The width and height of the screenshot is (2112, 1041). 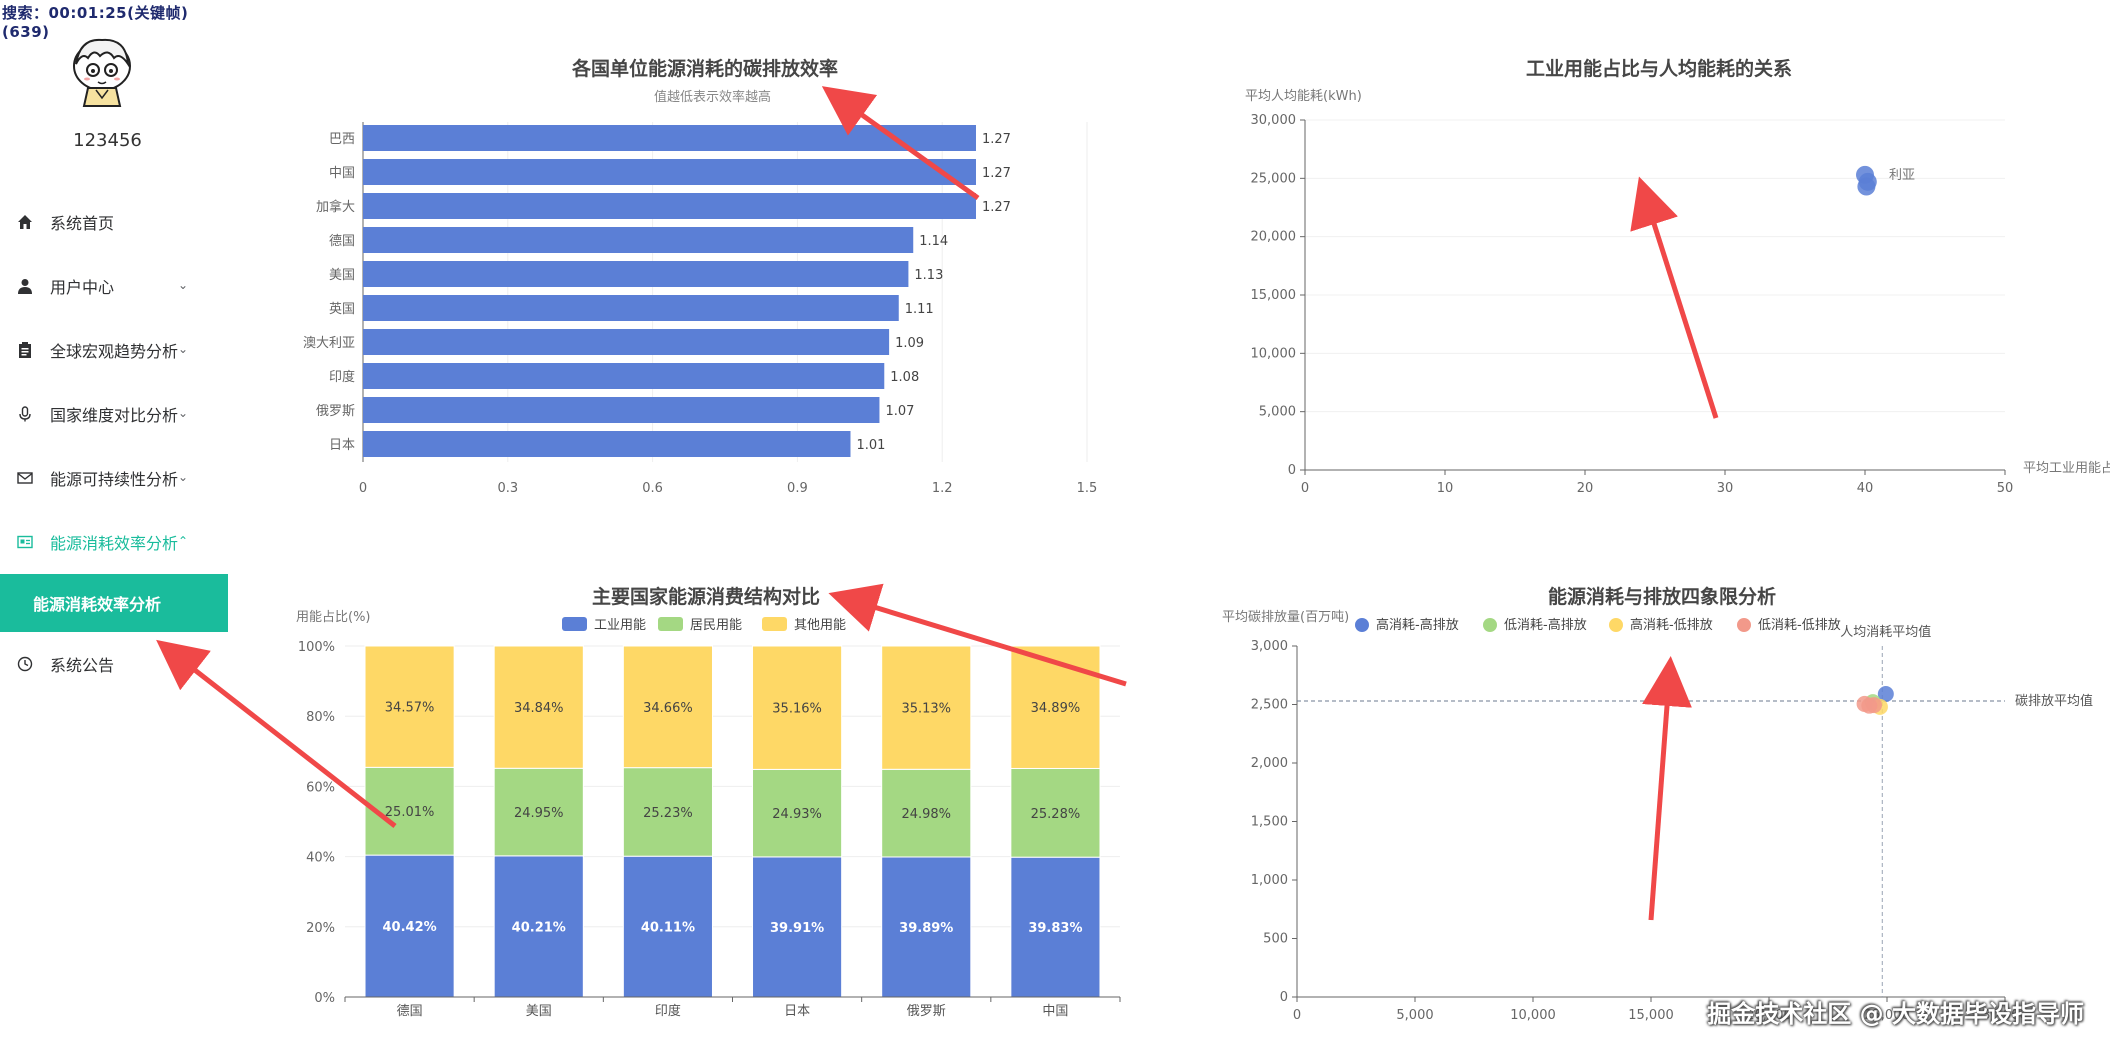 What do you see at coordinates (1269, 822) in the screenshot?
I see `y-tick-label: 1,500` at bounding box center [1269, 822].